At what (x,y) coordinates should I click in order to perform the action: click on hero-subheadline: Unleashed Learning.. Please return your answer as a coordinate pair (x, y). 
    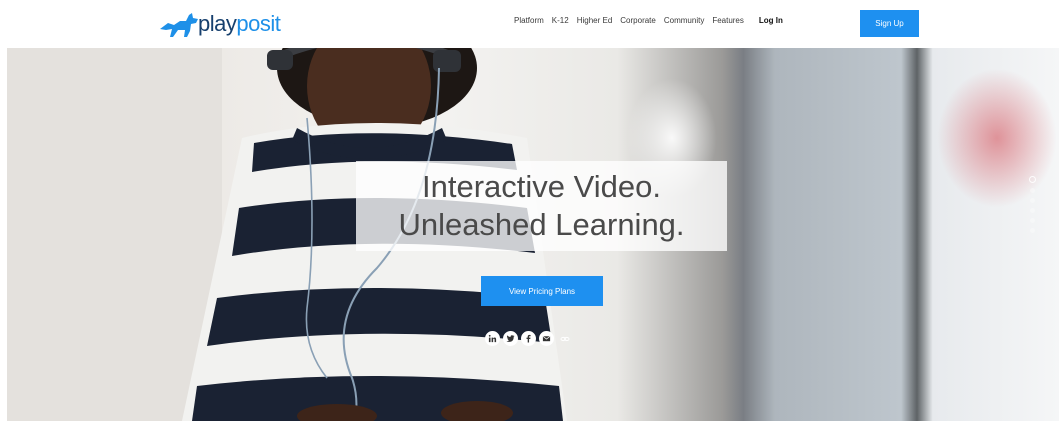
    Looking at the image, I should click on (541, 224).